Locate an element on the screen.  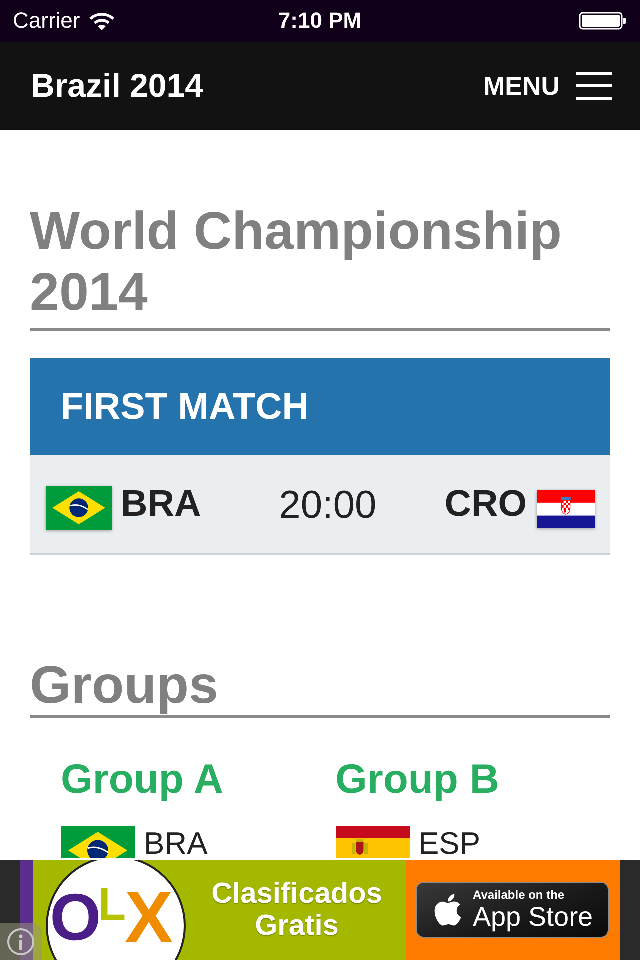
section-heading: Groups is located at coordinates (320, 687).